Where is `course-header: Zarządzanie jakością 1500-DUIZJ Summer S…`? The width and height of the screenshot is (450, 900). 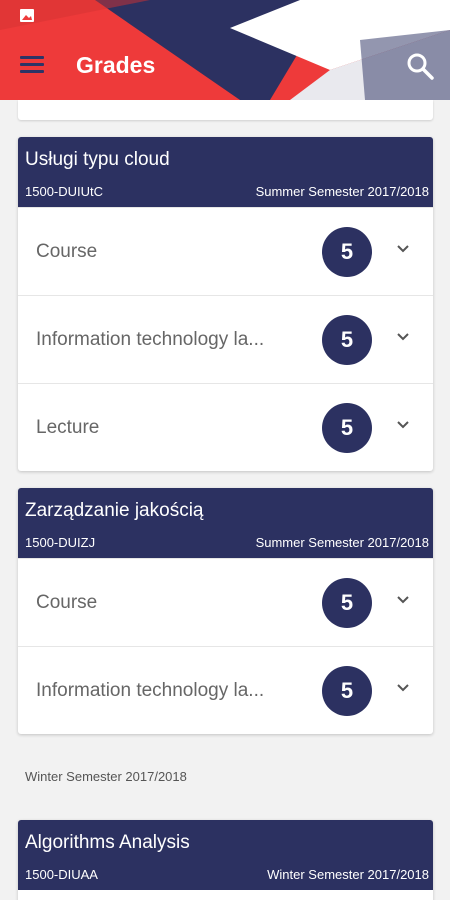
course-header: Zarządzanie jakością 1500-DUIZJ Summer S… is located at coordinates (225, 523).